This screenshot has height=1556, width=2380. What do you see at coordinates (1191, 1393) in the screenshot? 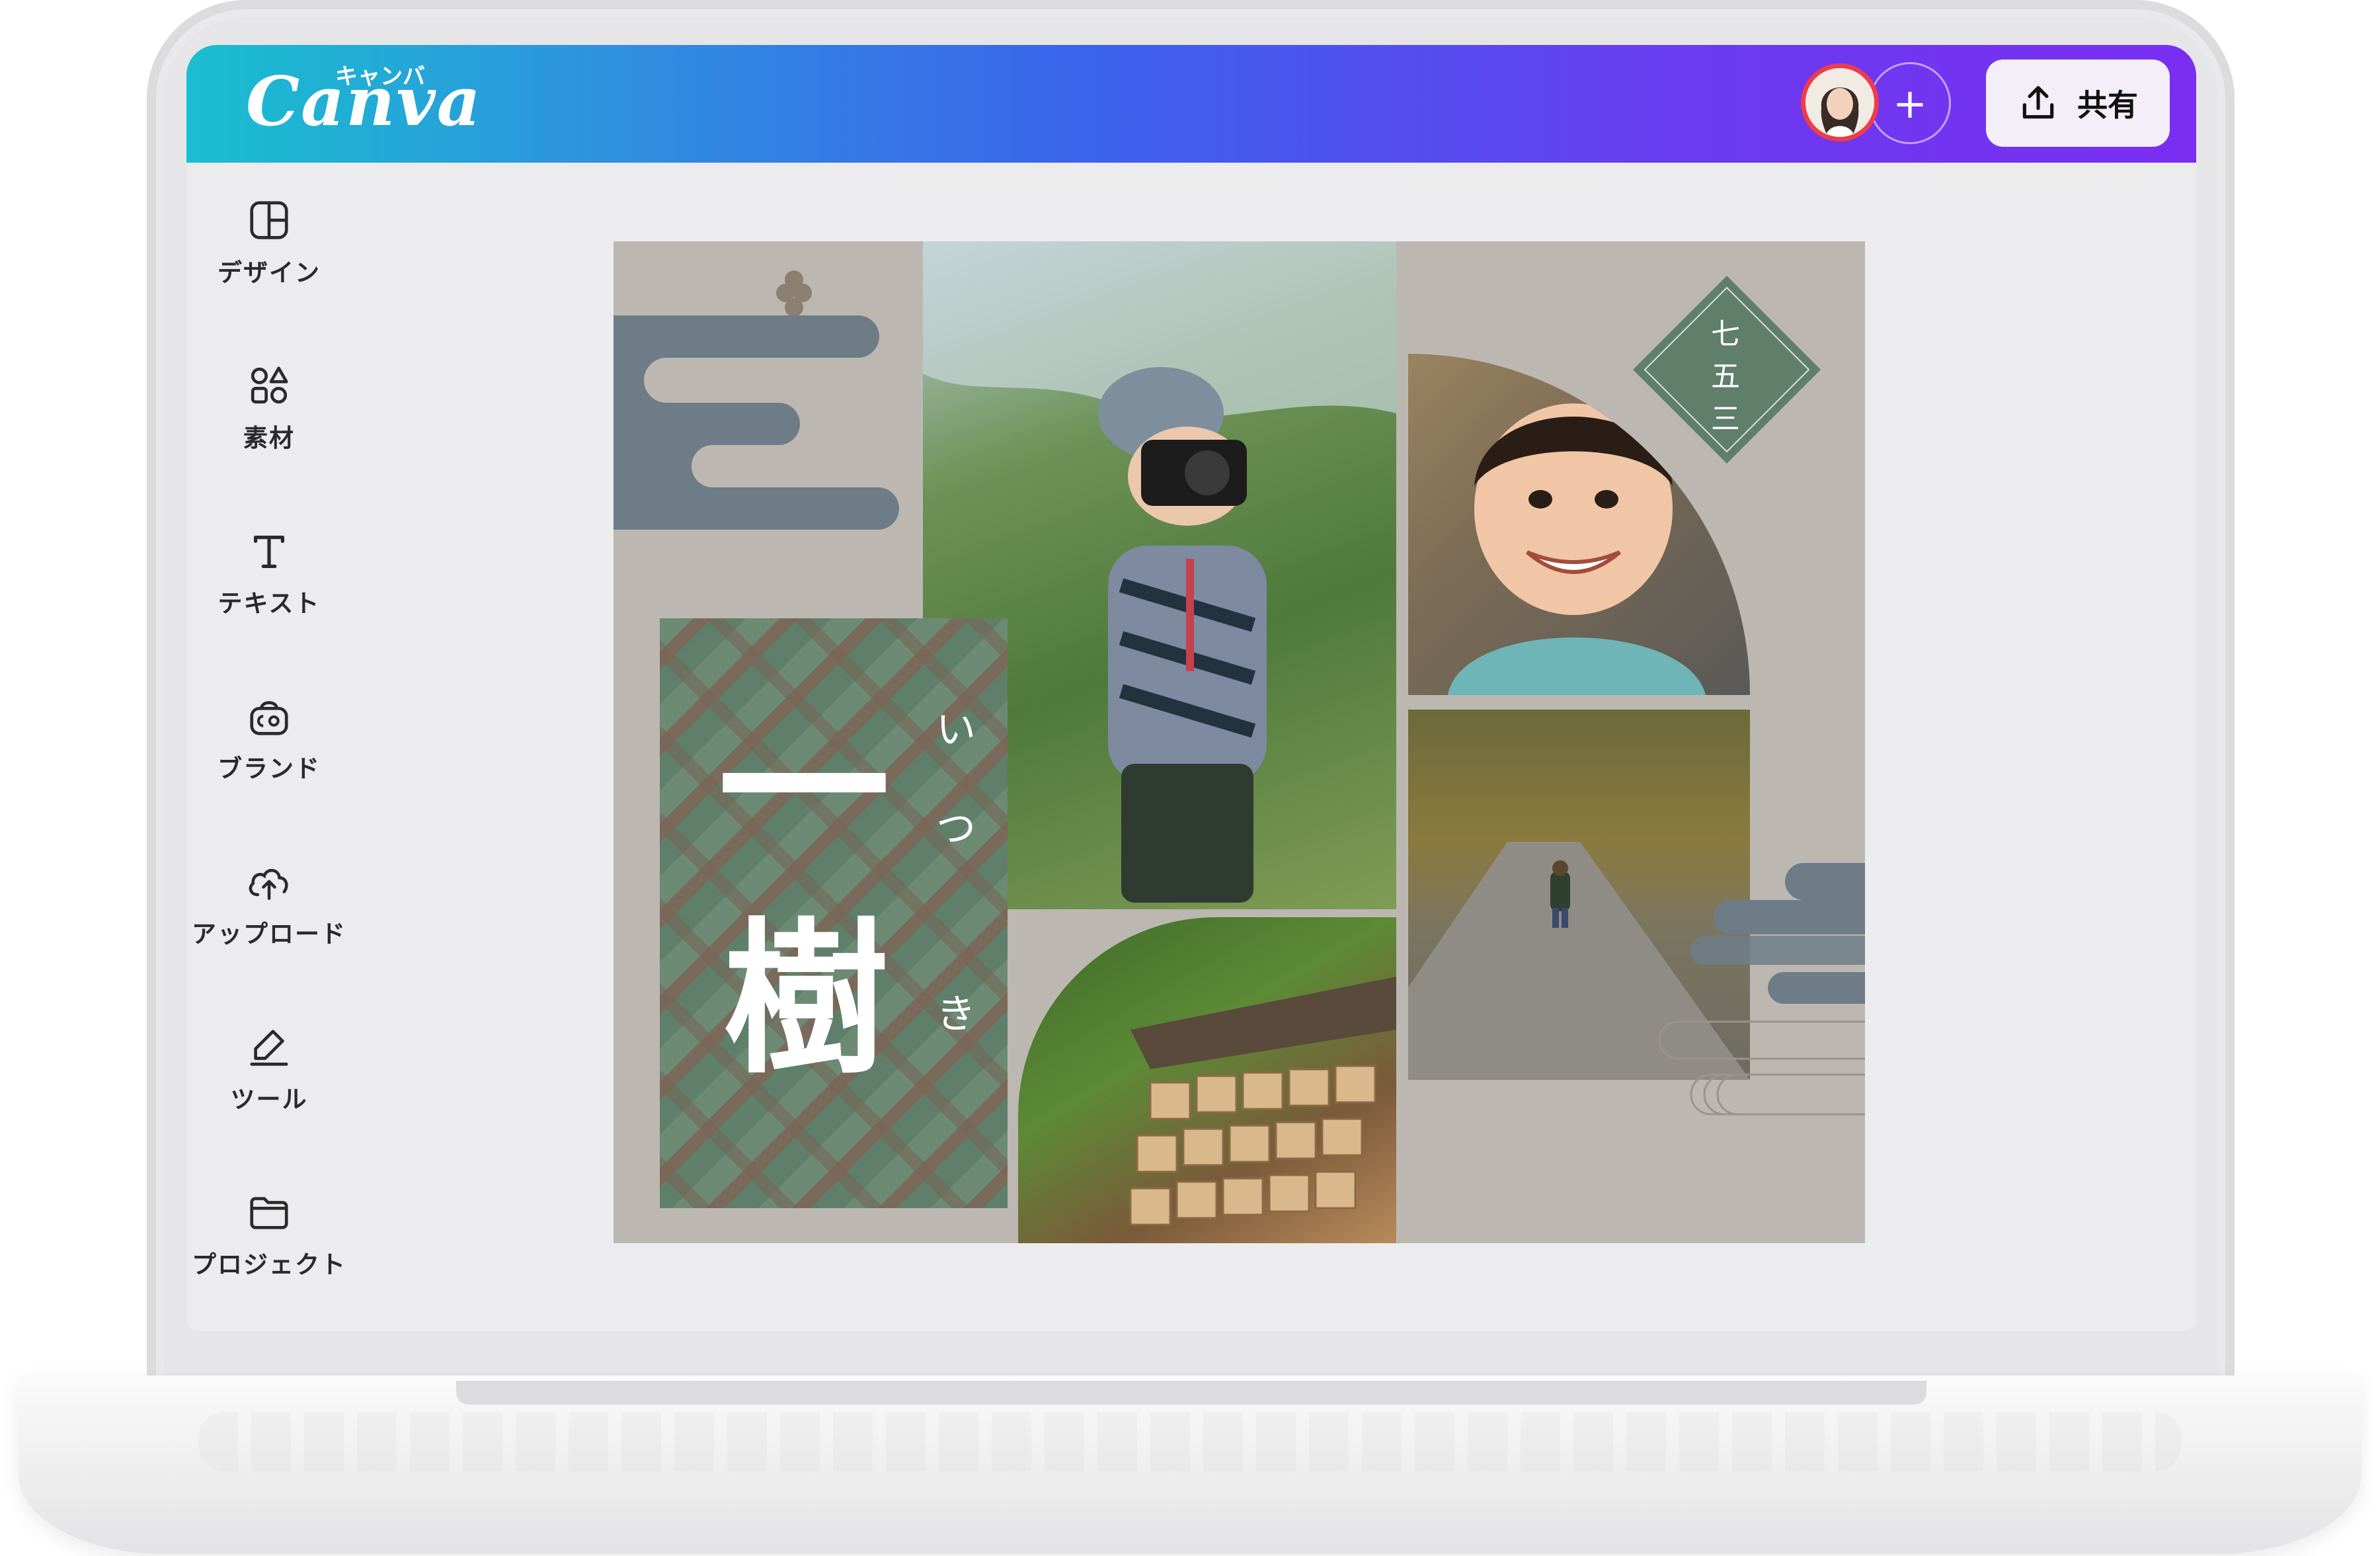
I see `laptop-hinge` at bounding box center [1191, 1393].